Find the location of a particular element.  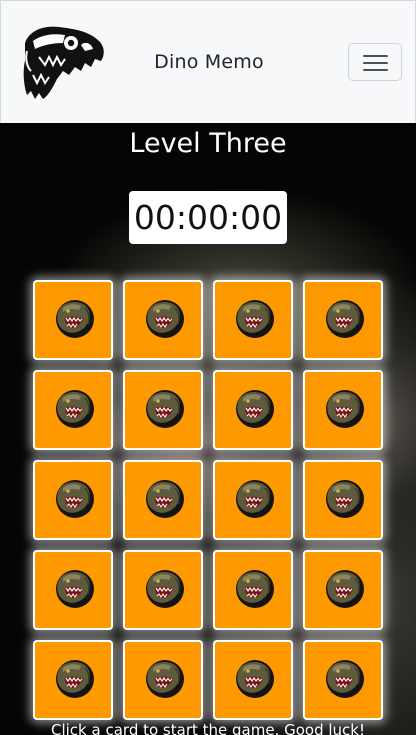

menu-toggle-button is located at coordinates (375, 62).